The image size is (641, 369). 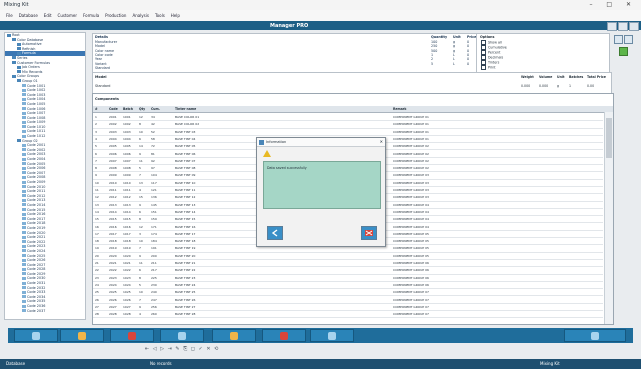 I want to click on tree-node-label: Code 2026, so click(x=36, y=260).